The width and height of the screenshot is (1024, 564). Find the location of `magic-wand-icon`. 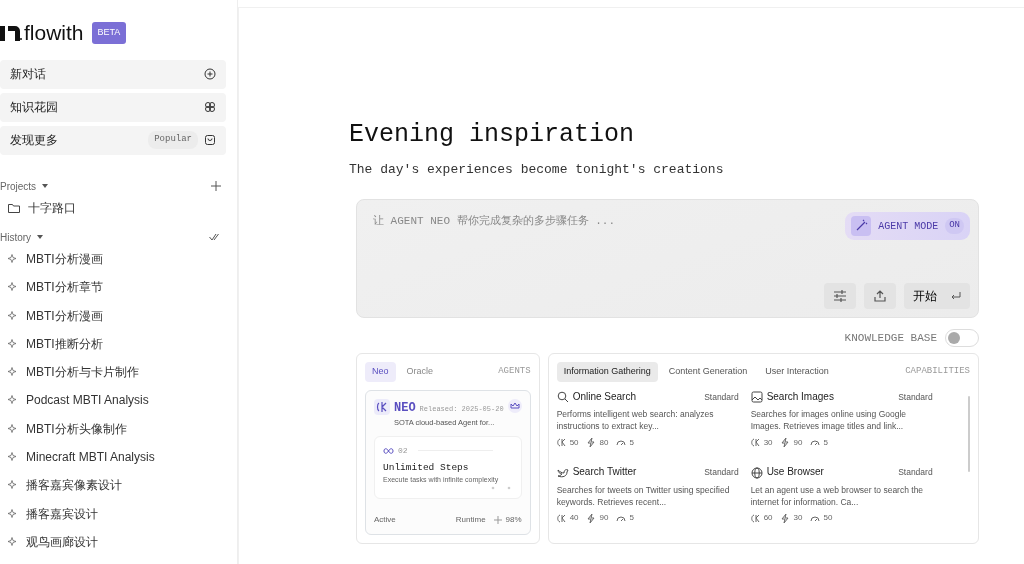

magic-wand-icon is located at coordinates (861, 226).